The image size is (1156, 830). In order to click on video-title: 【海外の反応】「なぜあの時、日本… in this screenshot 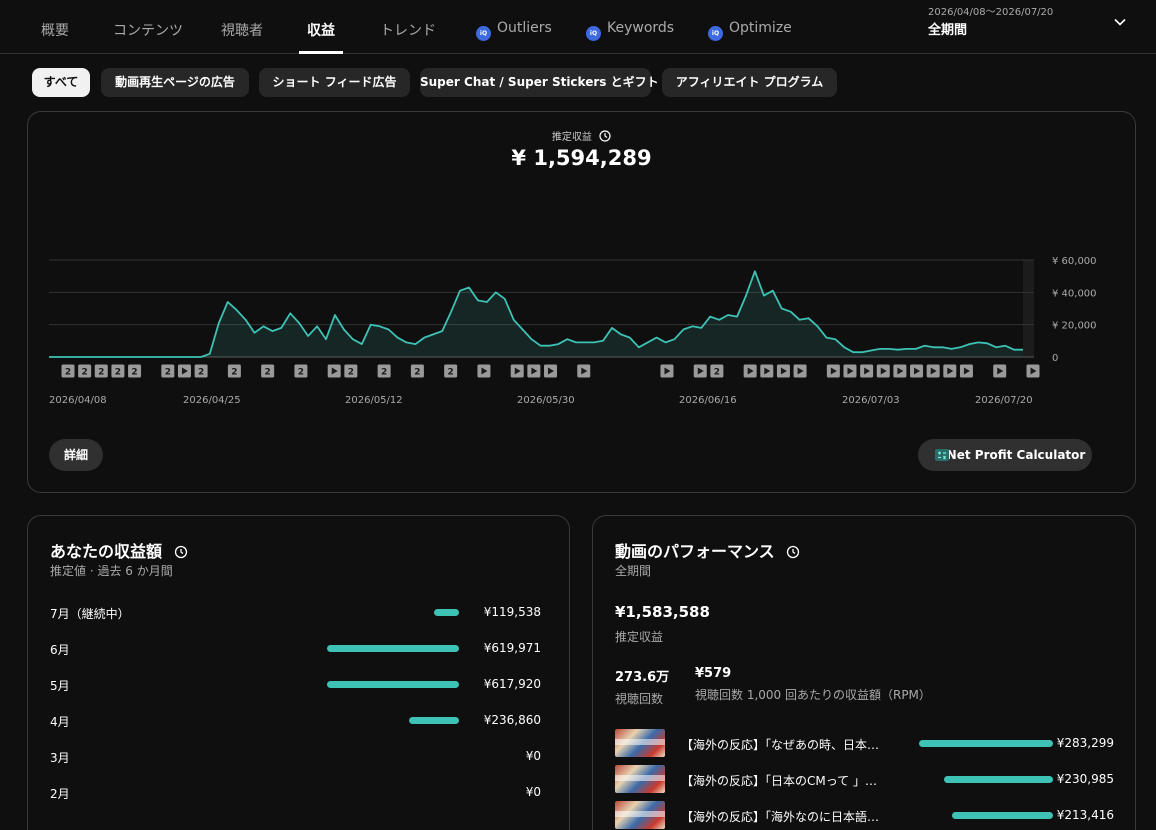, I will do `click(780, 744)`.